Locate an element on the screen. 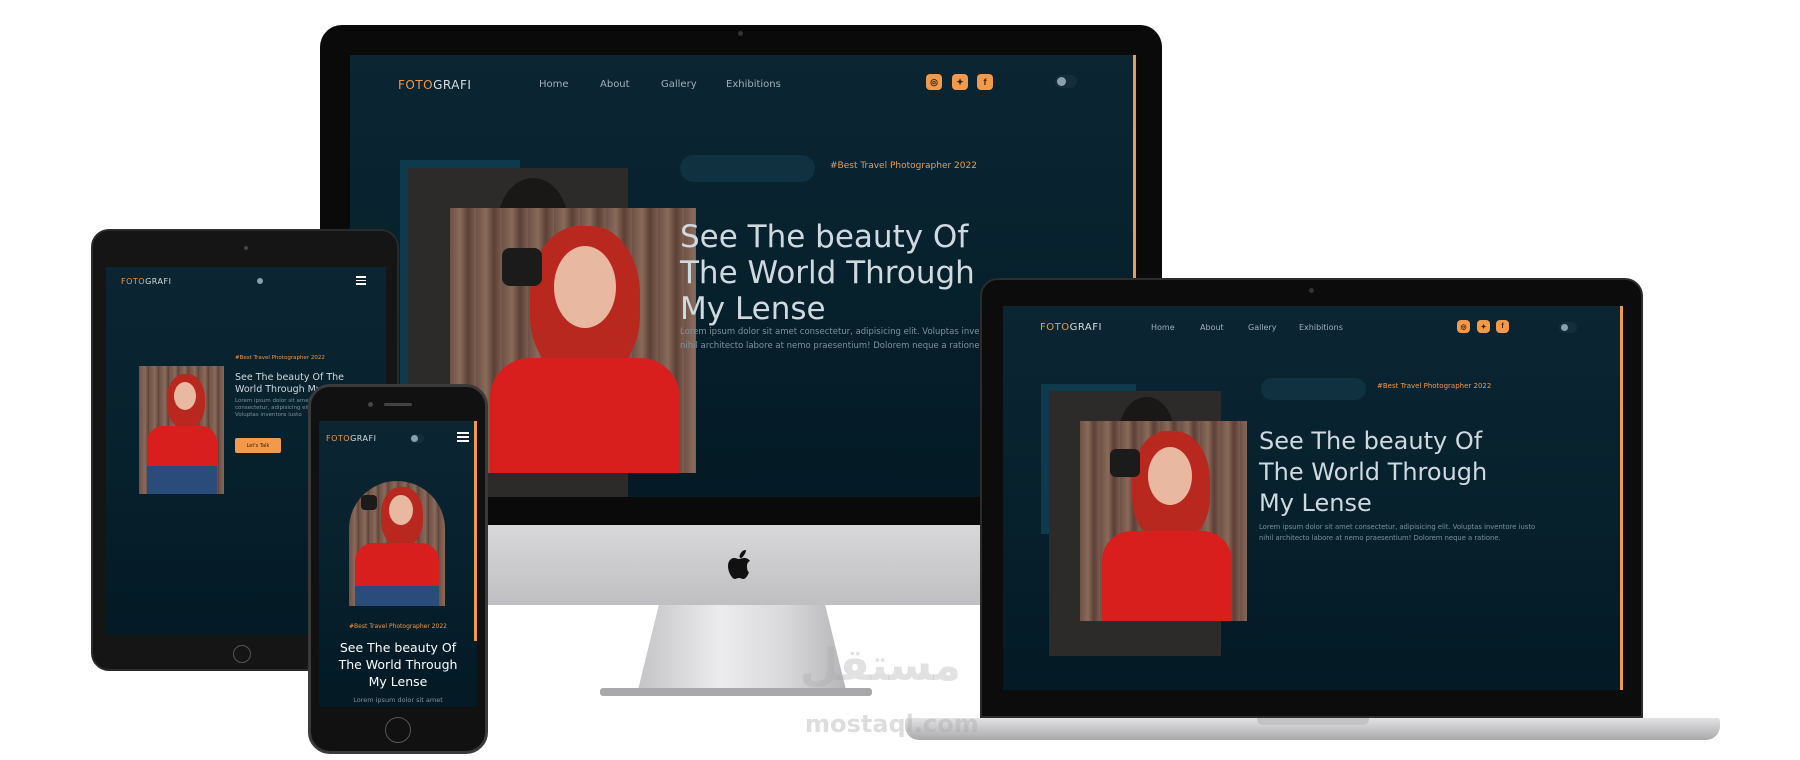 The image size is (1800, 760). phone-theme-toggle is located at coordinates (417, 438).